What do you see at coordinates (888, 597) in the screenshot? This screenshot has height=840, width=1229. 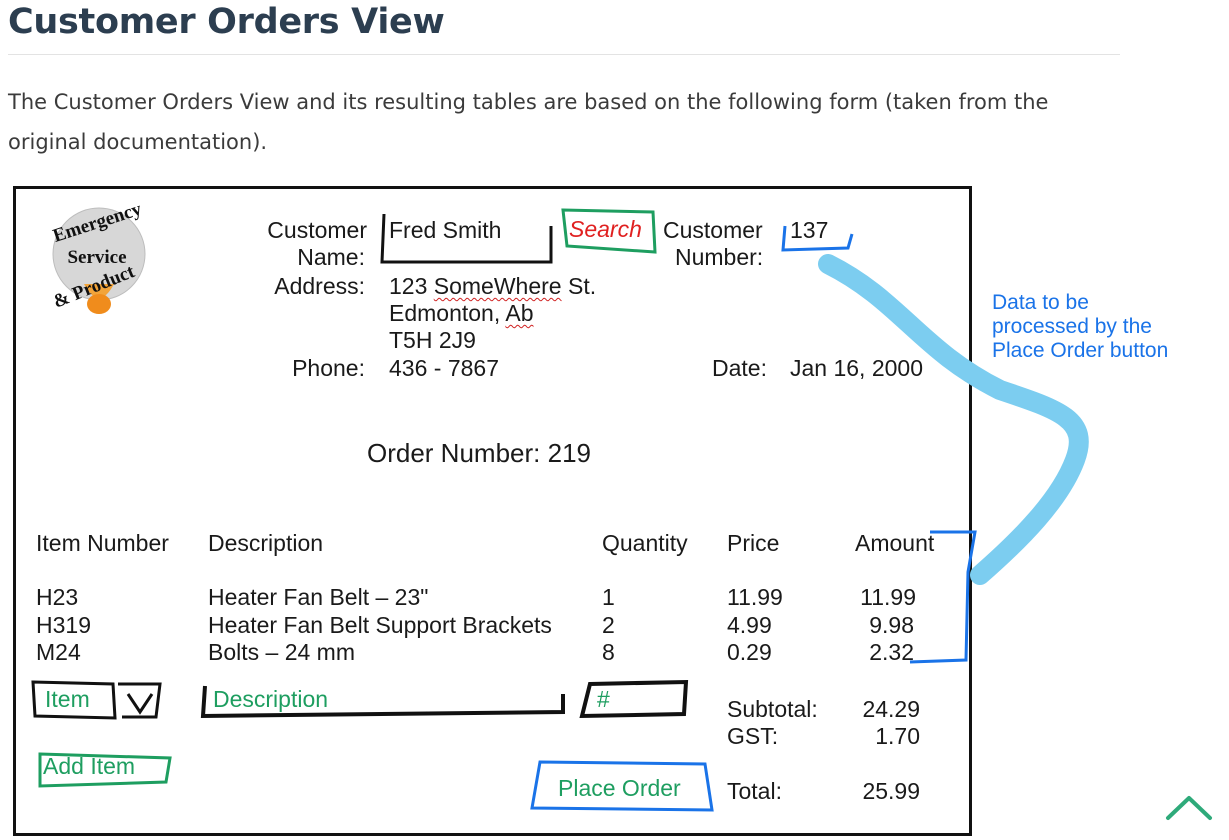 I see `row-1-amount: 11.99` at bounding box center [888, 597].